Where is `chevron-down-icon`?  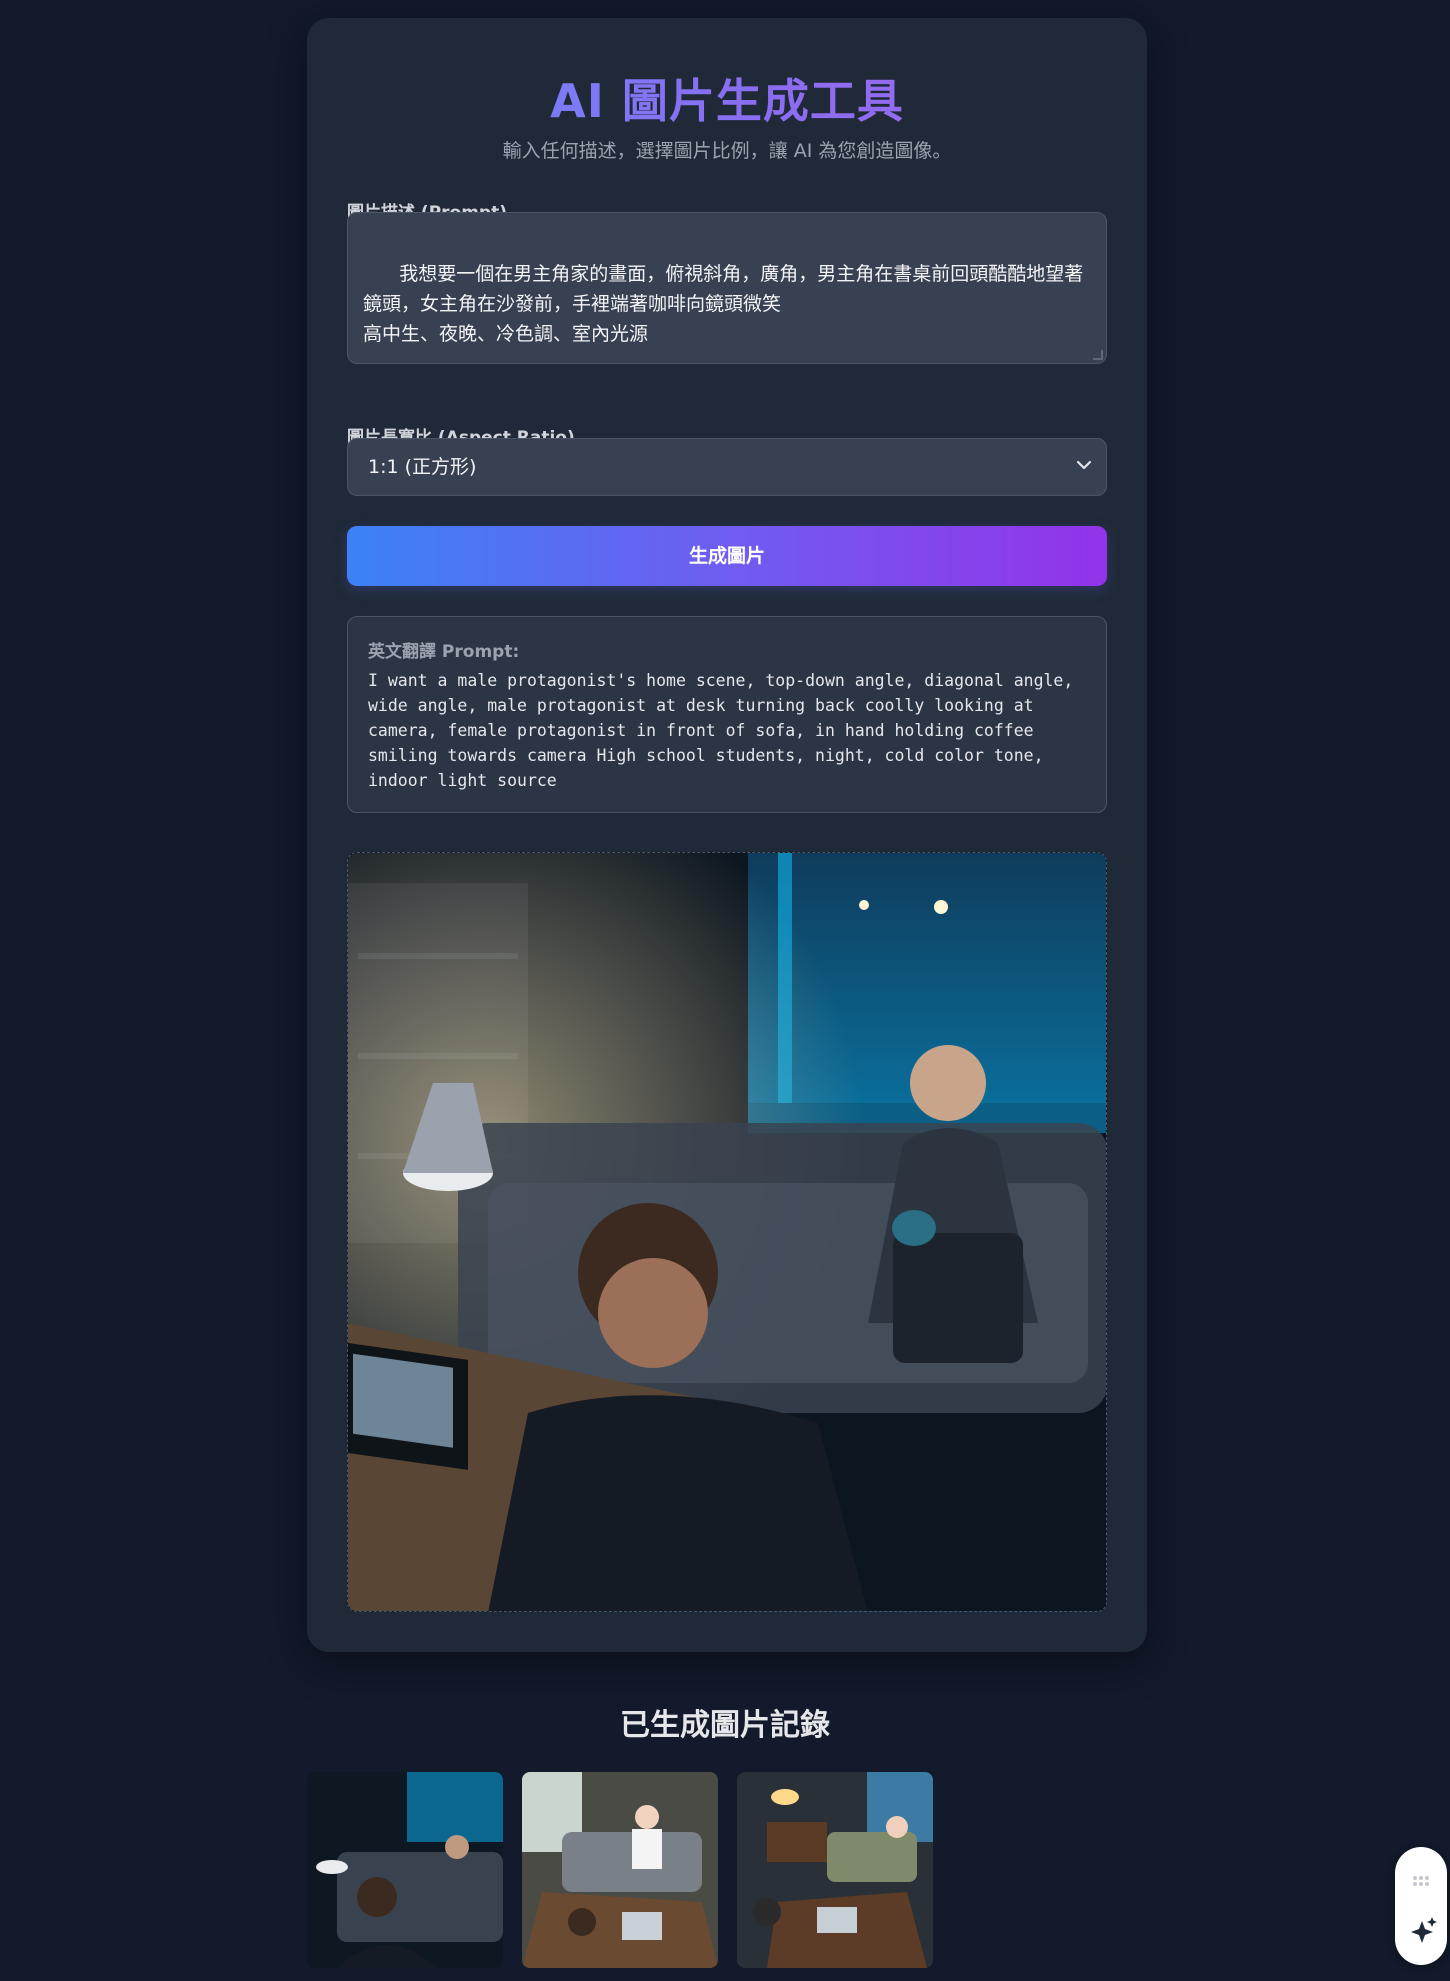
chevron-down-icon is located at coordinates (1084, 465).